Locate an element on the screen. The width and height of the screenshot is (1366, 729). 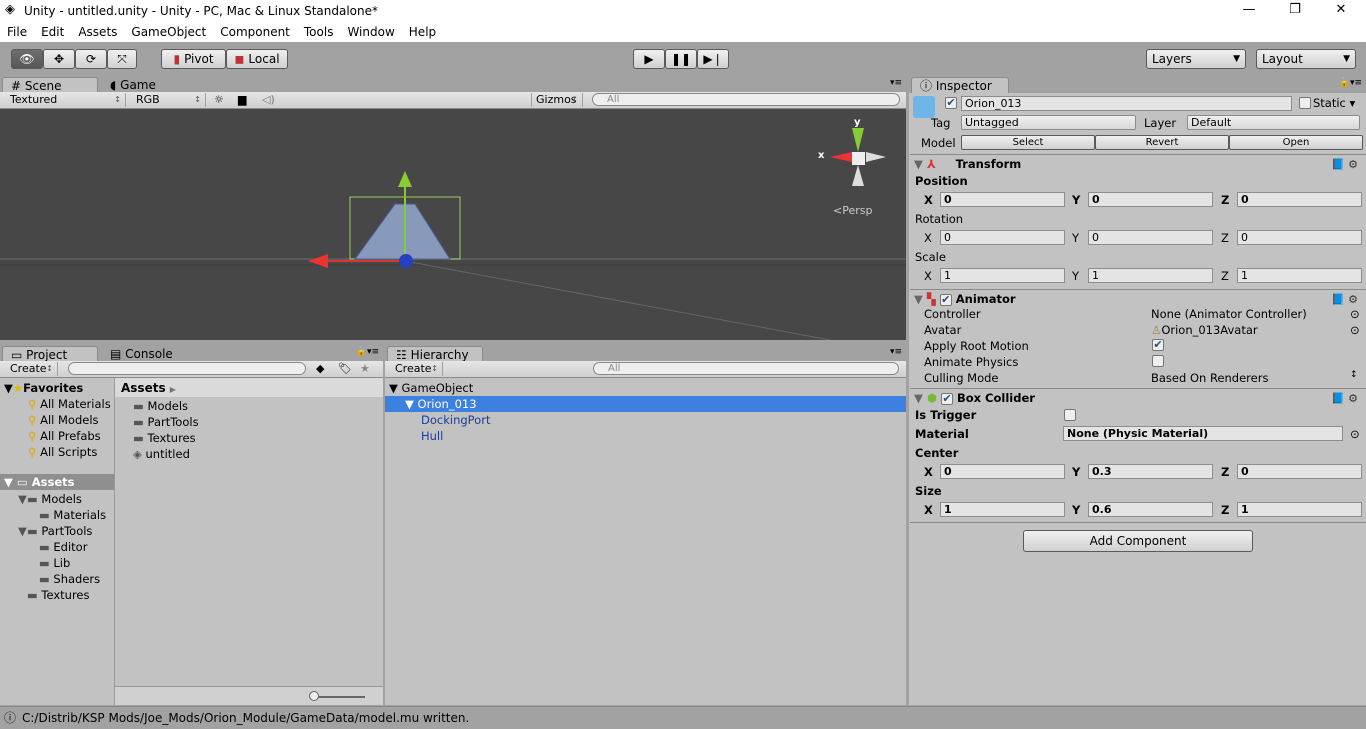
model-open-button: Open is located at coordinates (1296, 142).